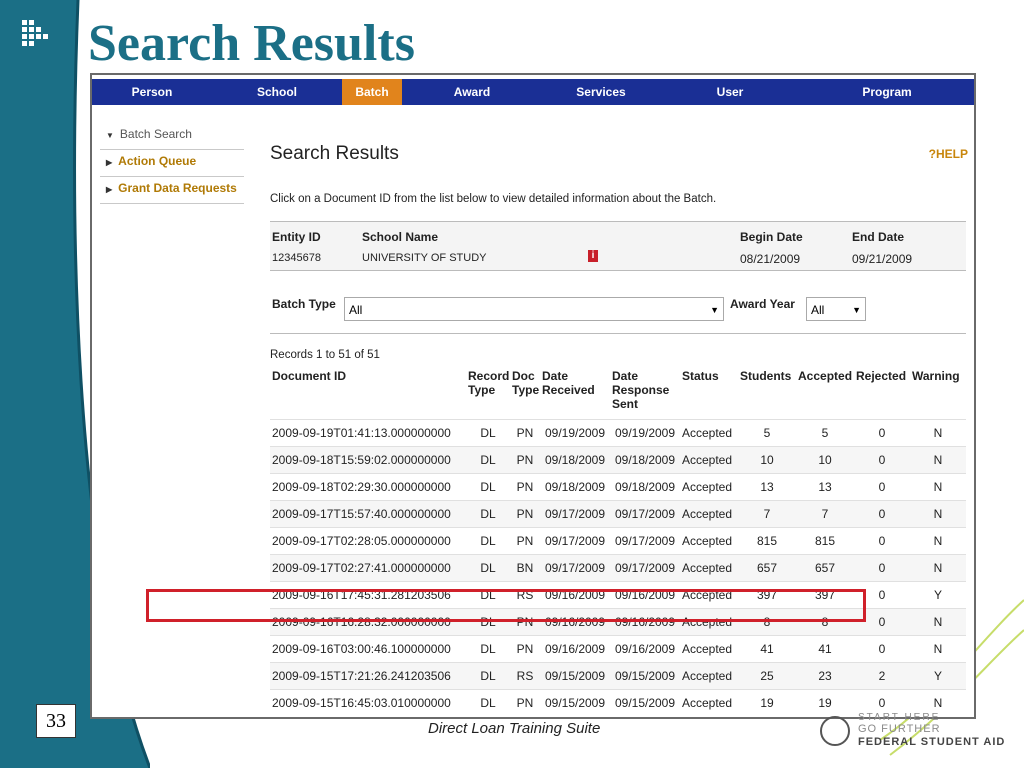 The height and width of the screenshot is (768, 1024). I want to click on col-document-id: Document ID, so click(368, 393).